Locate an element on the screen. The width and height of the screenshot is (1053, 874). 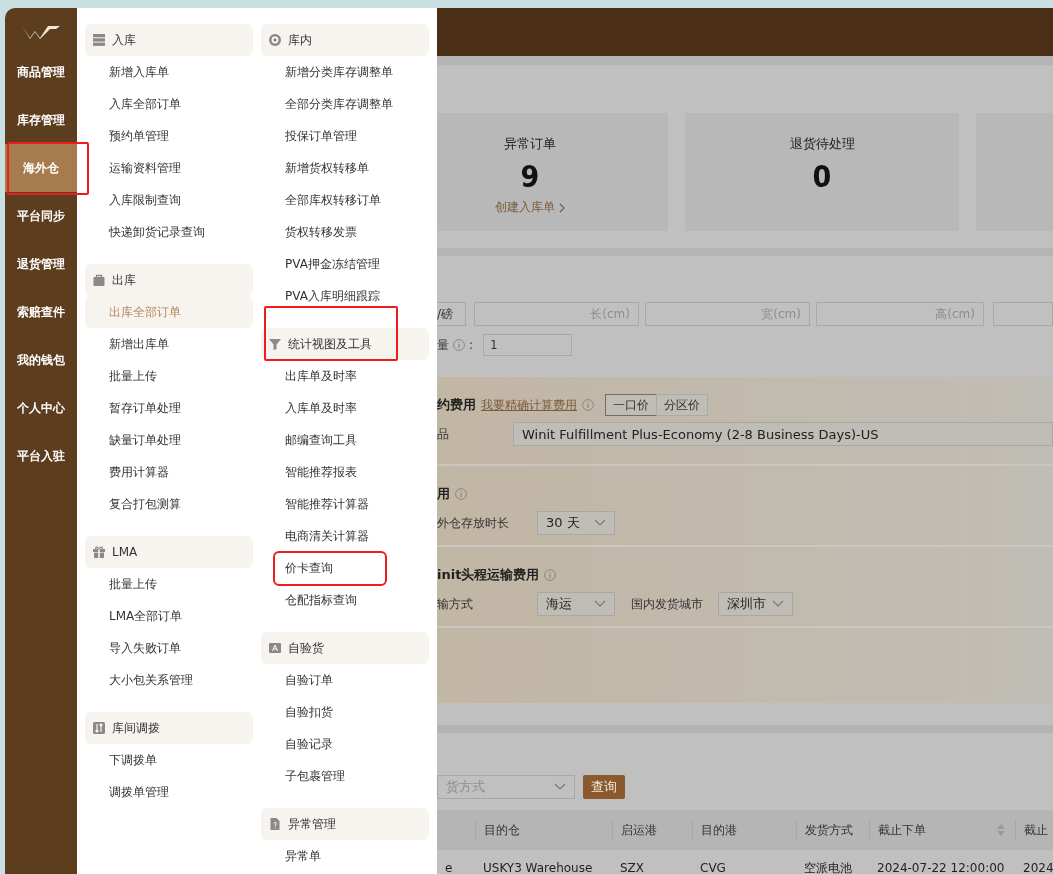
menu-item: 全部分类库存调整单 is located at coordinates (345, 104).